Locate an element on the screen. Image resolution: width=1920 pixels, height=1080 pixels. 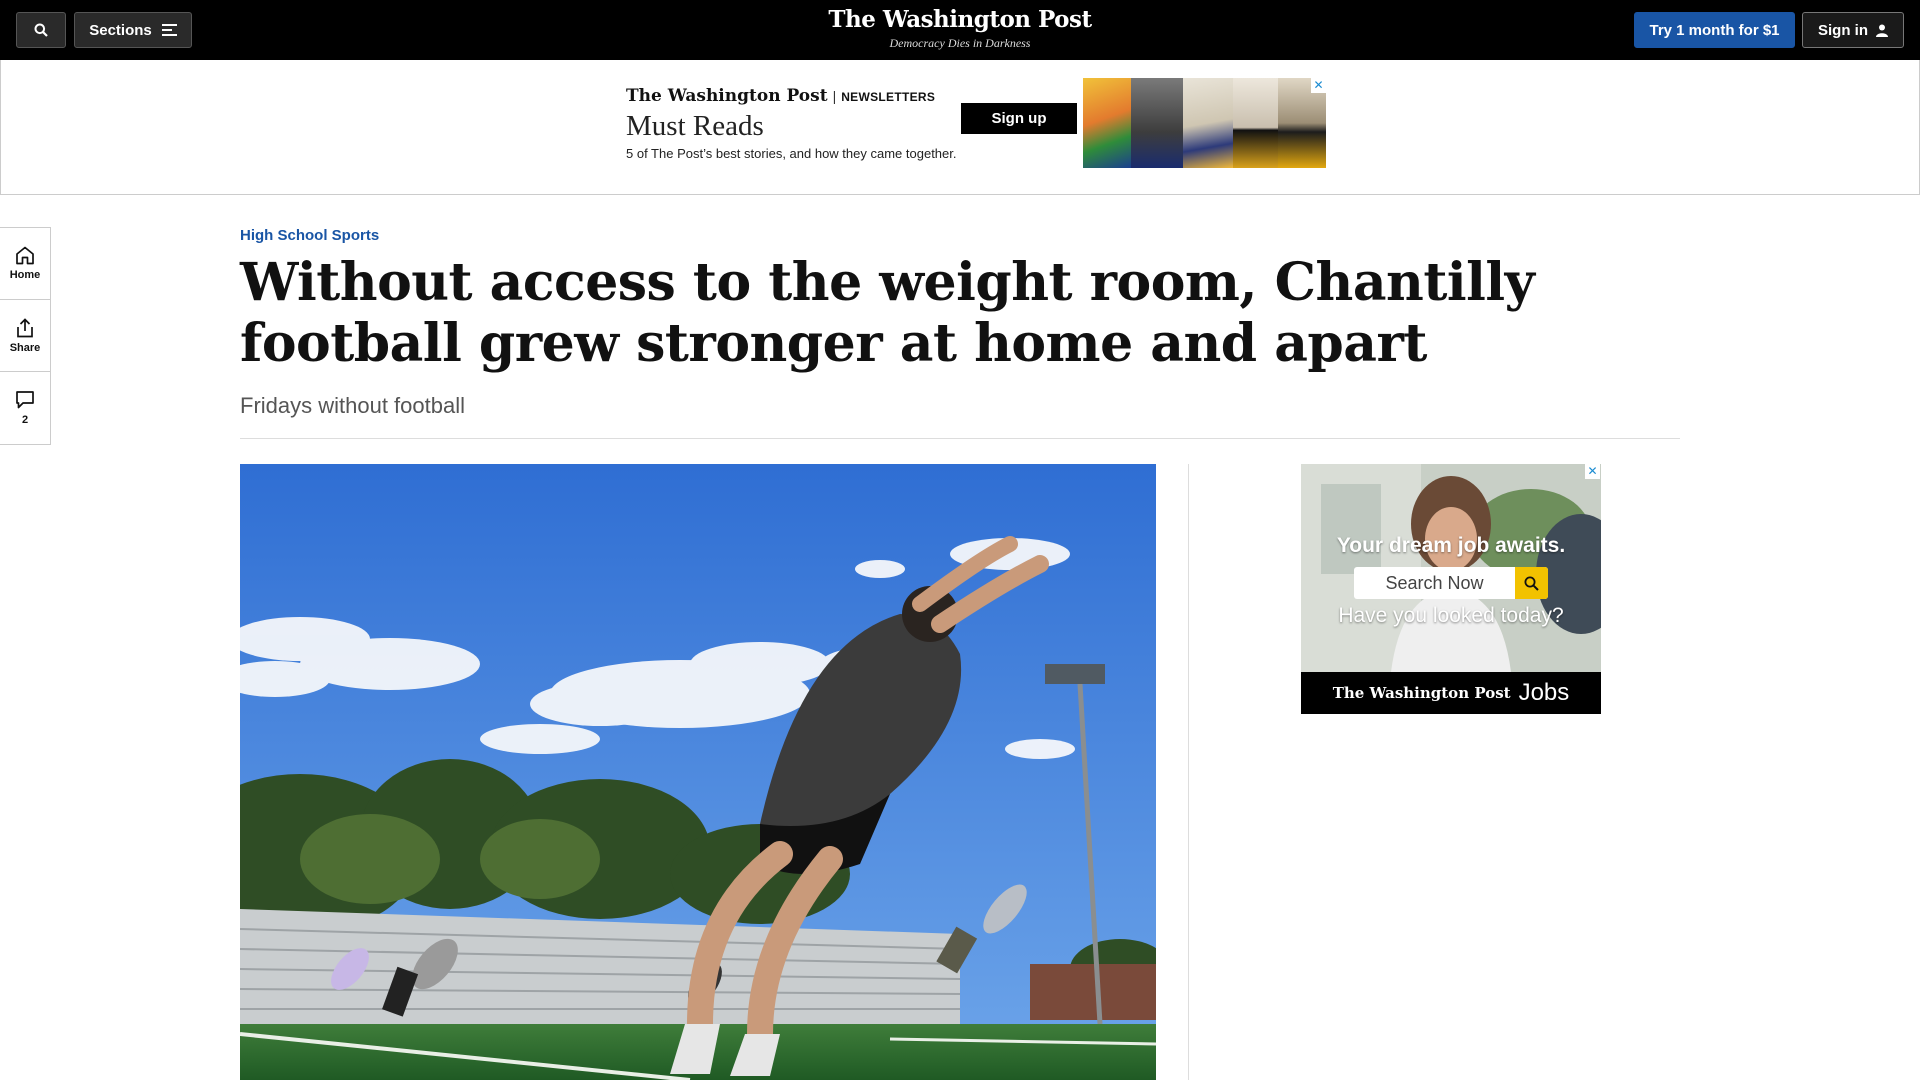
header-divider is located at coordinates (960, 438).